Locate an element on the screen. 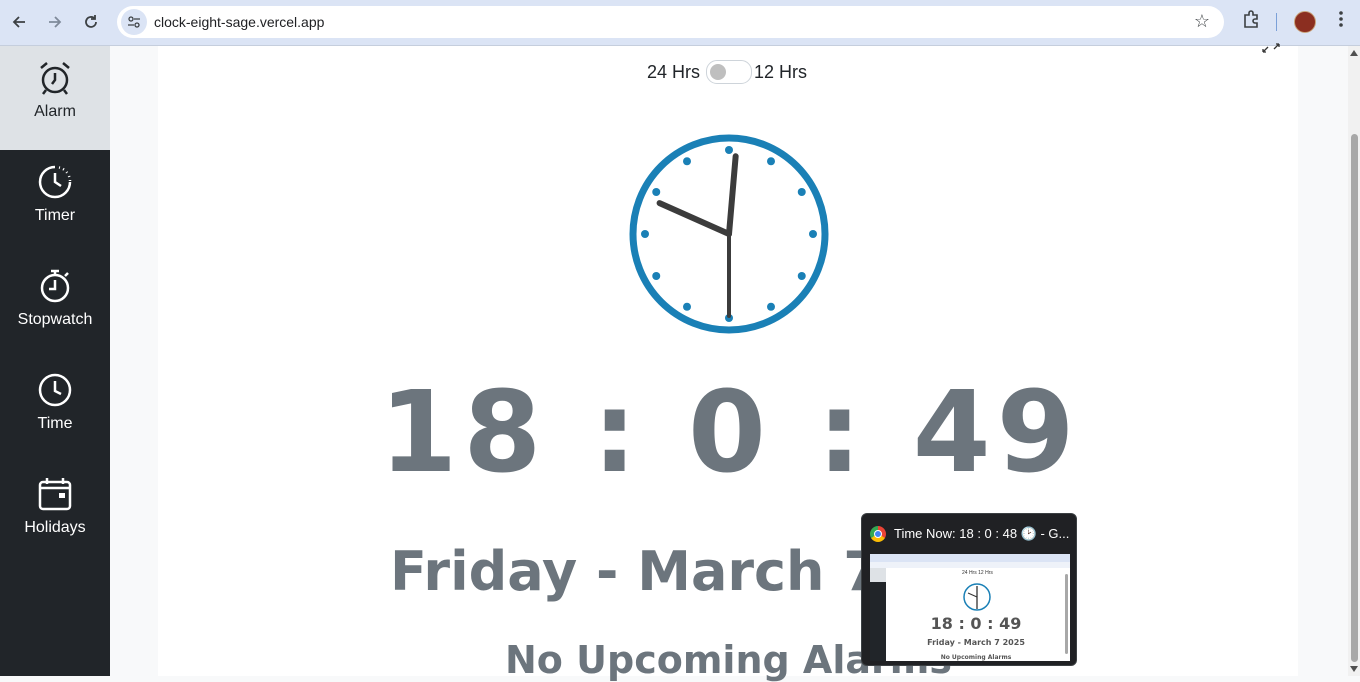  back-button is located at coordinates (19, 22).